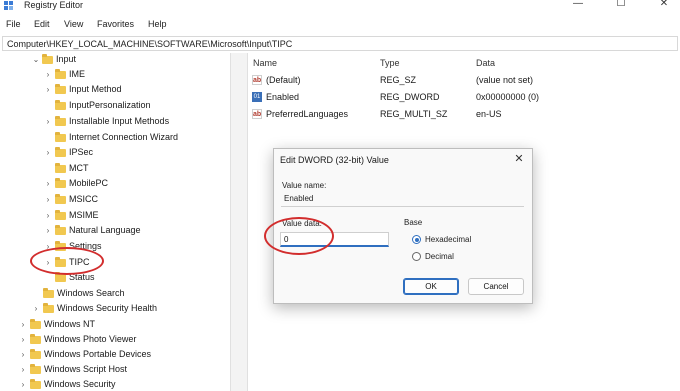  What do you see at coordinates (307, 114) in the screenshot?
I see `value-name: PreferredLanguages` at bounding box center [307, 114].